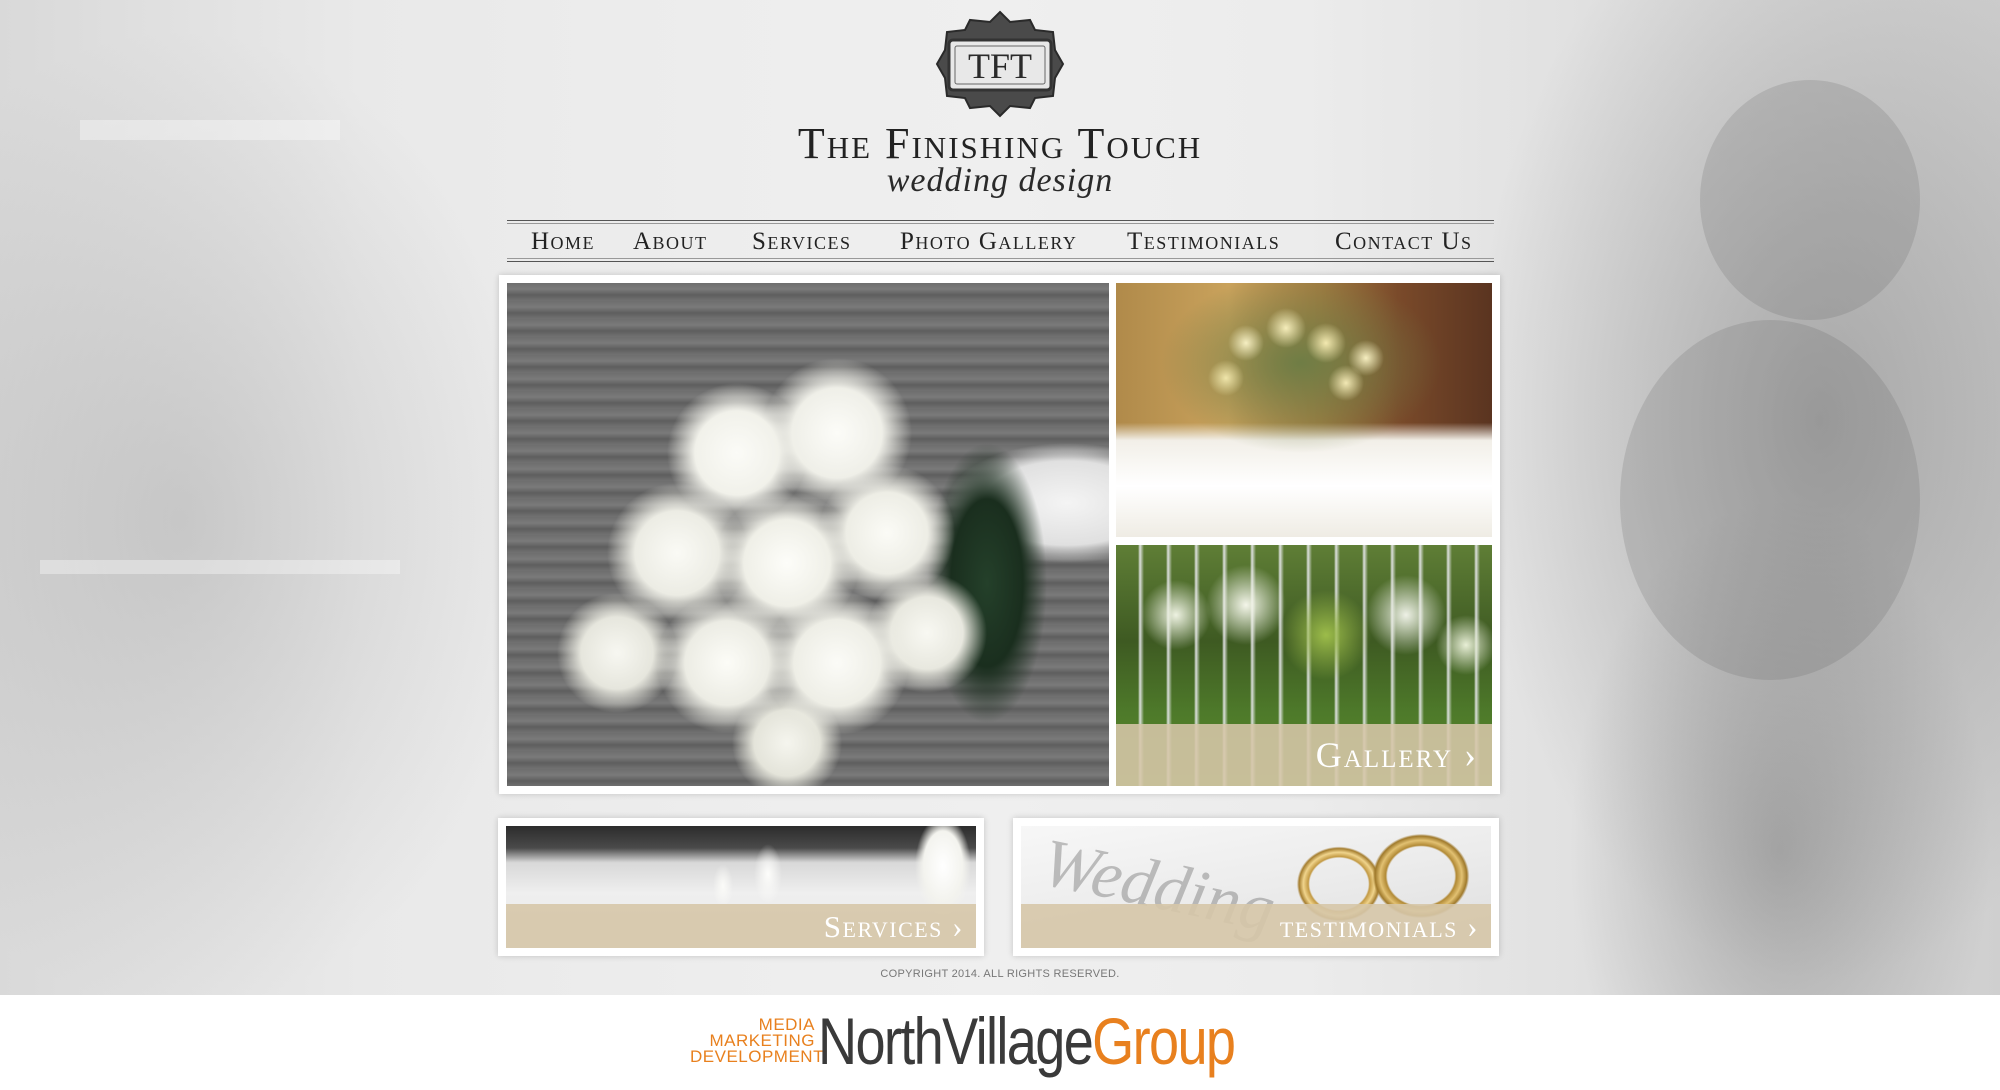  I want to click on logo-emblem: TFT, so click(1000, 64).